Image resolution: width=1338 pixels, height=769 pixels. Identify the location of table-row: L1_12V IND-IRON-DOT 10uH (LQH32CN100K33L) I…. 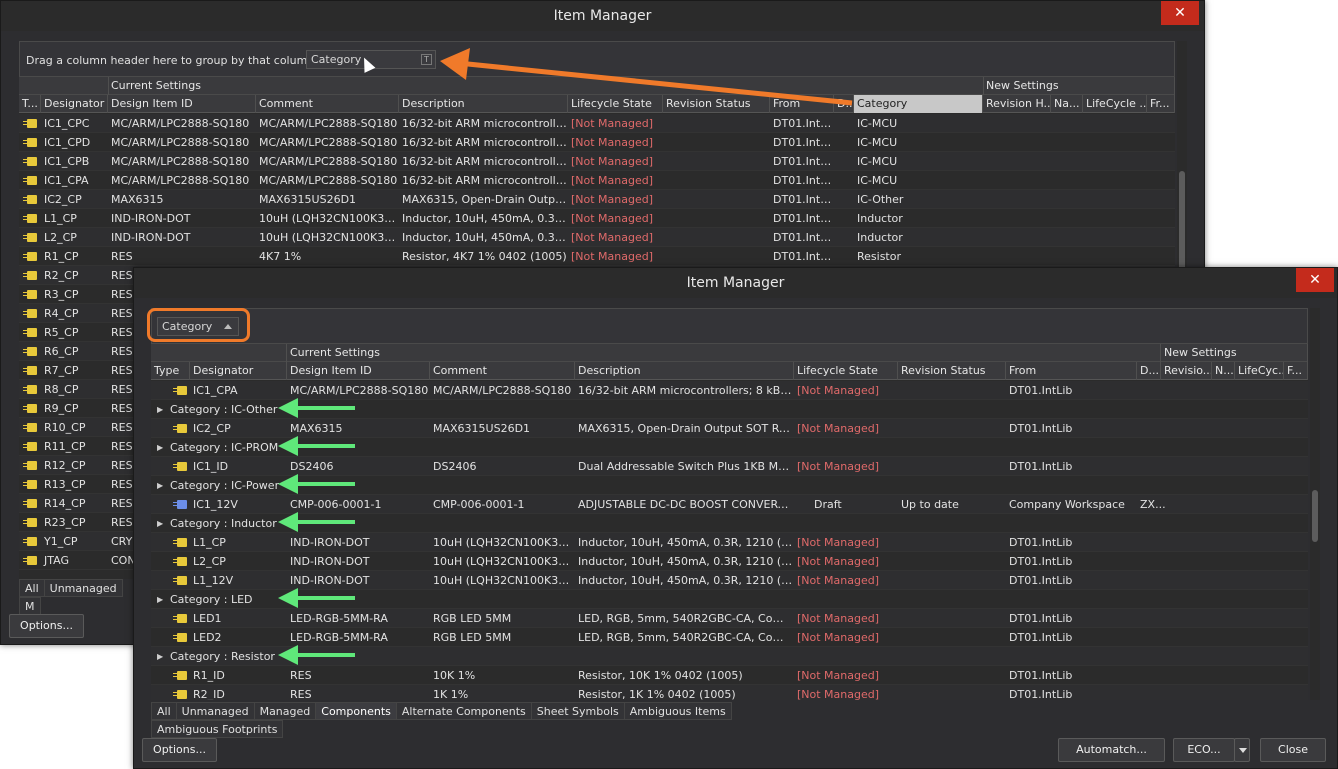
(729, 580).